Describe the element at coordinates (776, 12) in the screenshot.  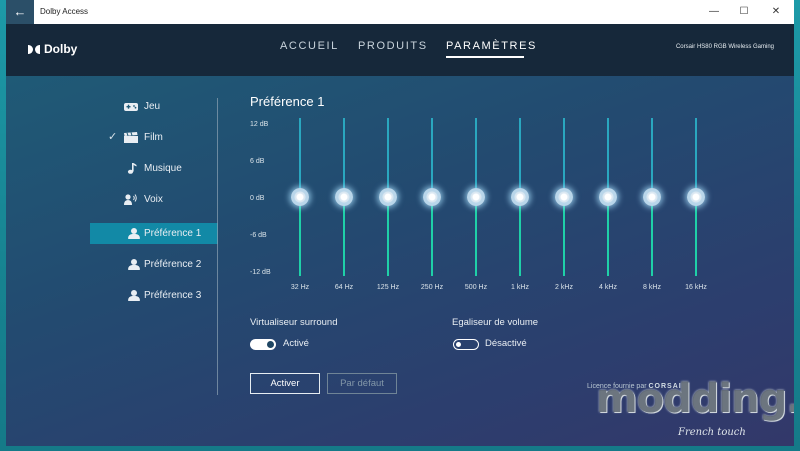
I see `close-button: ✕` at that location.